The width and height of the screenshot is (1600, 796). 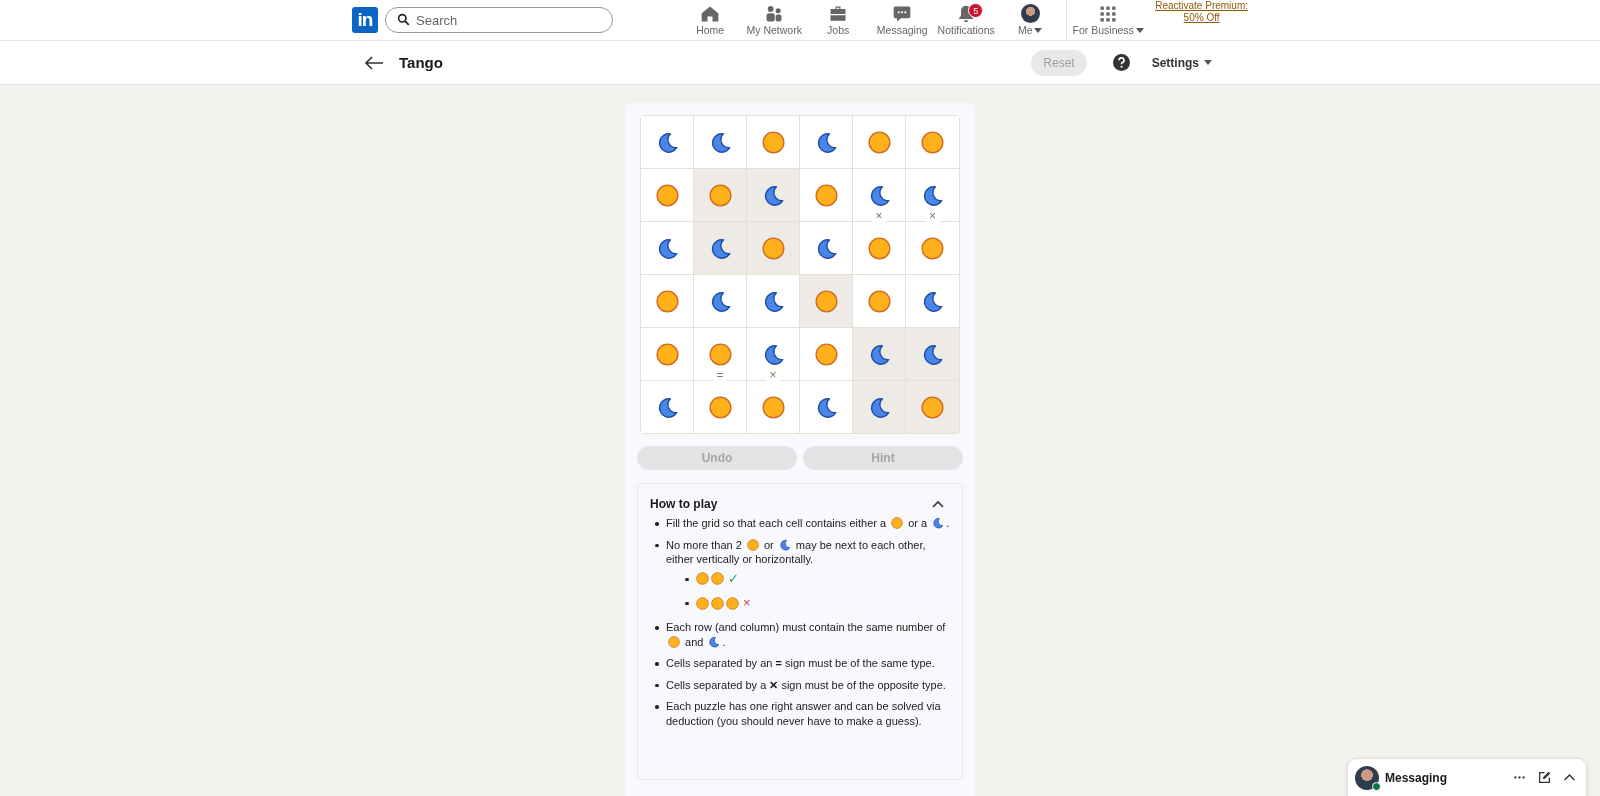 I want to click on chevron-icon, so click(x=938, y=504).